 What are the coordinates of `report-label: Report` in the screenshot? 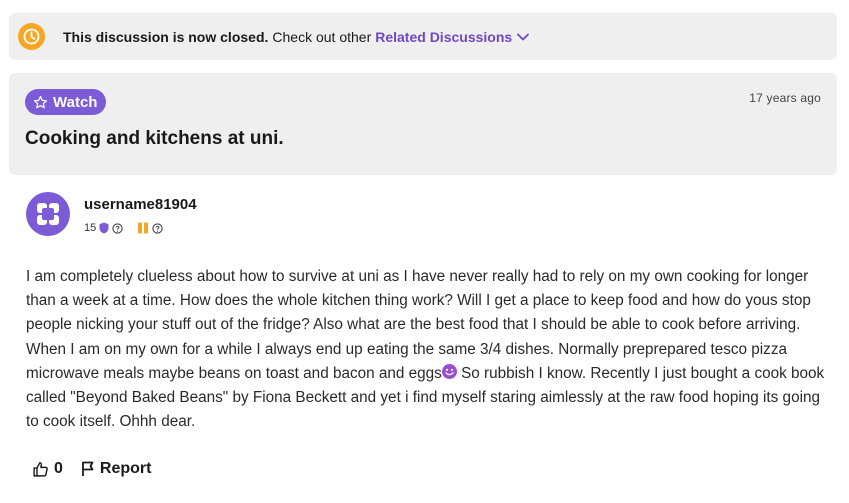 It's located at (125, 468).